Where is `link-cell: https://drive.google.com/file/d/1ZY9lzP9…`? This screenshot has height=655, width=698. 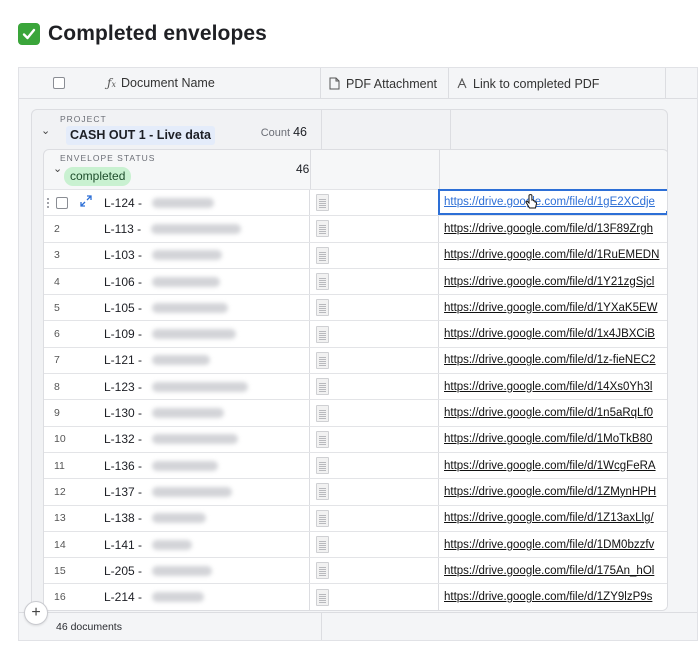
link-cell: https://drive.google.com/file/d/1ZY9lzP9… is located at coordinates (553, 596).